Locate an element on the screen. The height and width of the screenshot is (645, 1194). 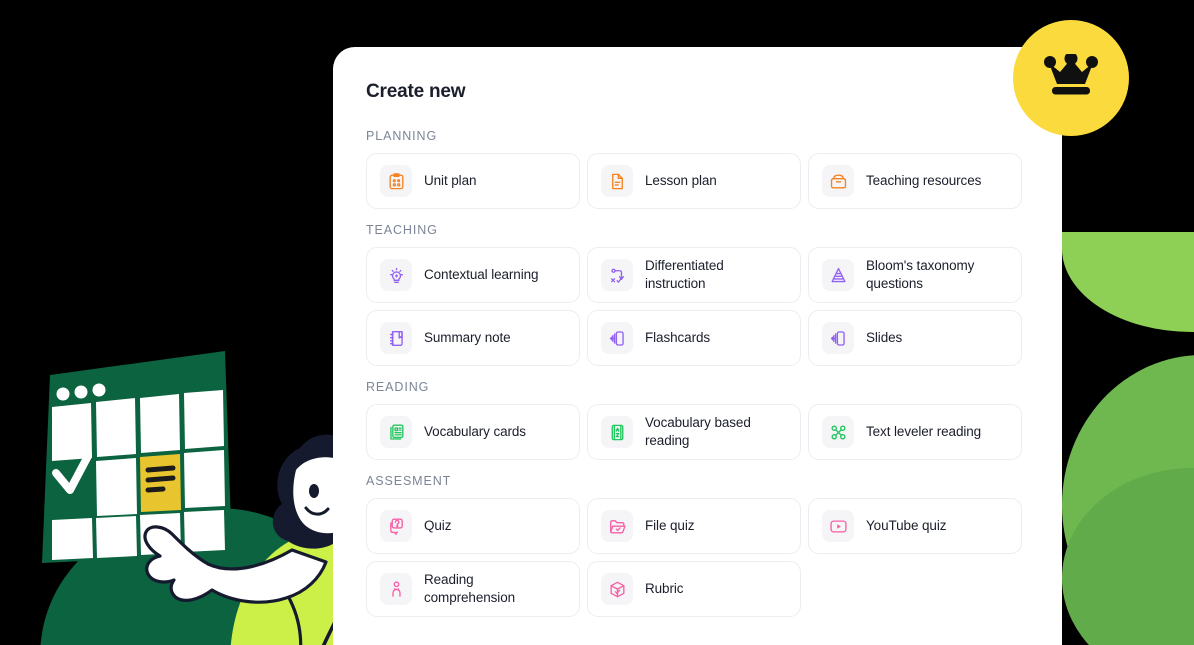
card-label: Differentiated instruction is located at coordinates (684, 274).